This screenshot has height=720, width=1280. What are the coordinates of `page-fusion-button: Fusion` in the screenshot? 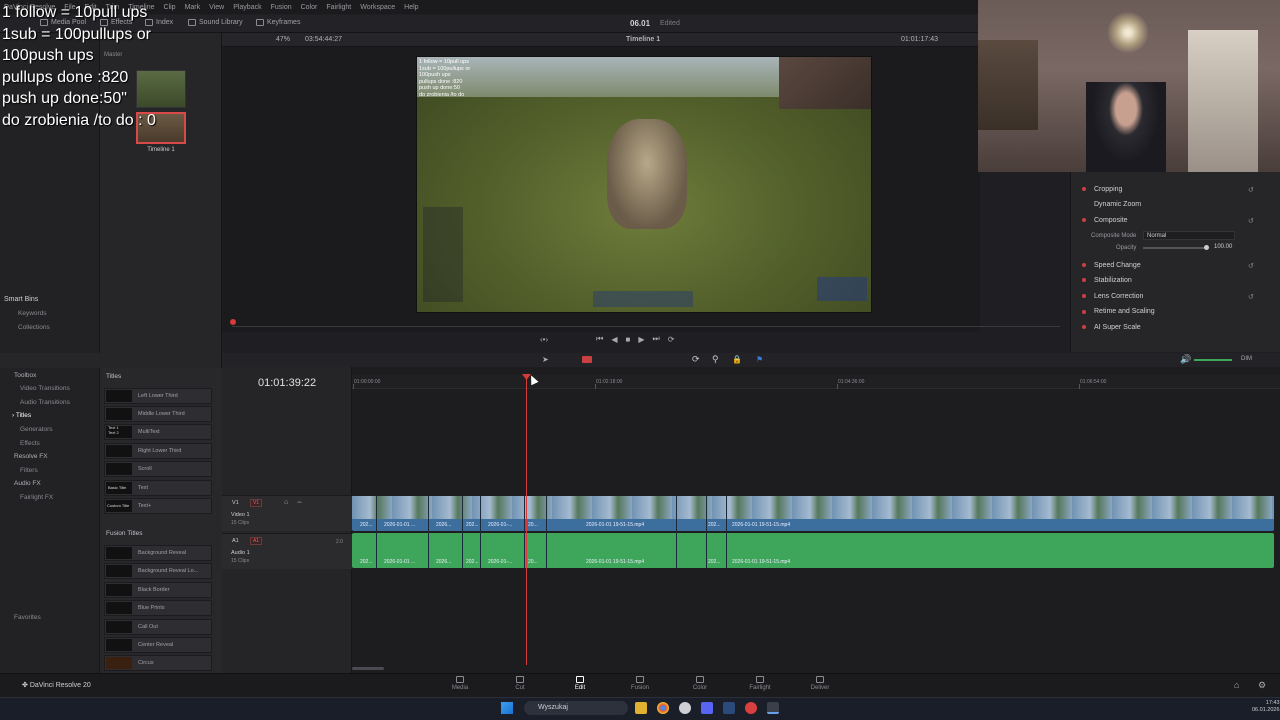 It's located at (640, 683).